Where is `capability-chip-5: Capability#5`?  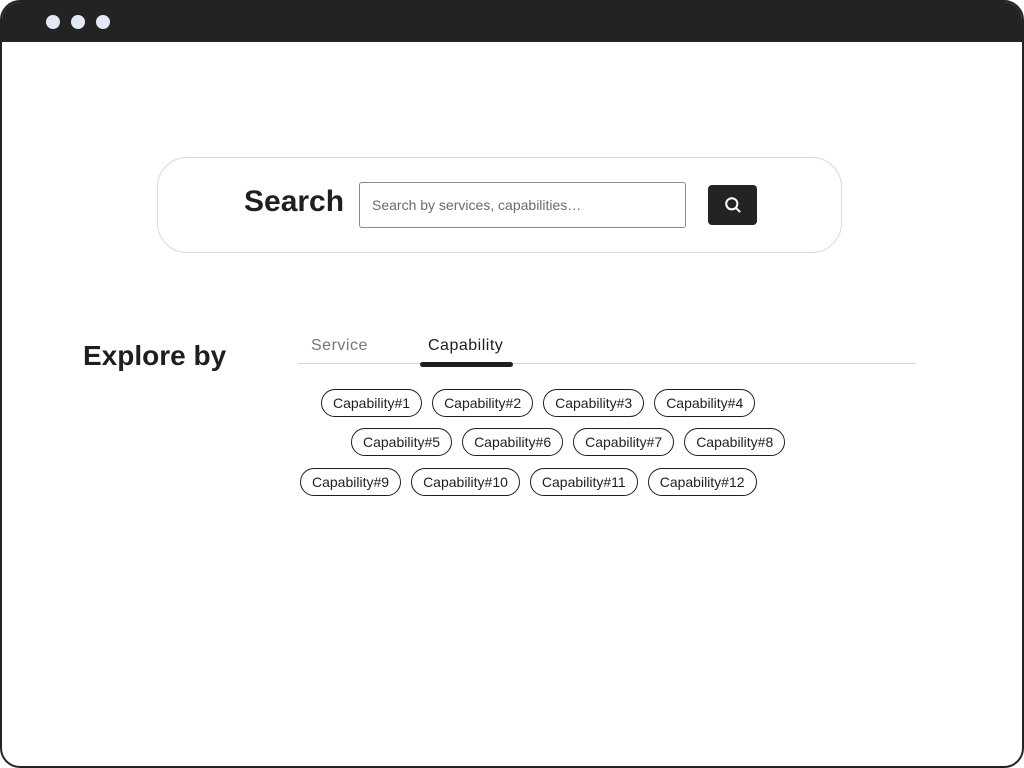
capability-chip-5: Capability#5 is located at coordinates (402, 442).